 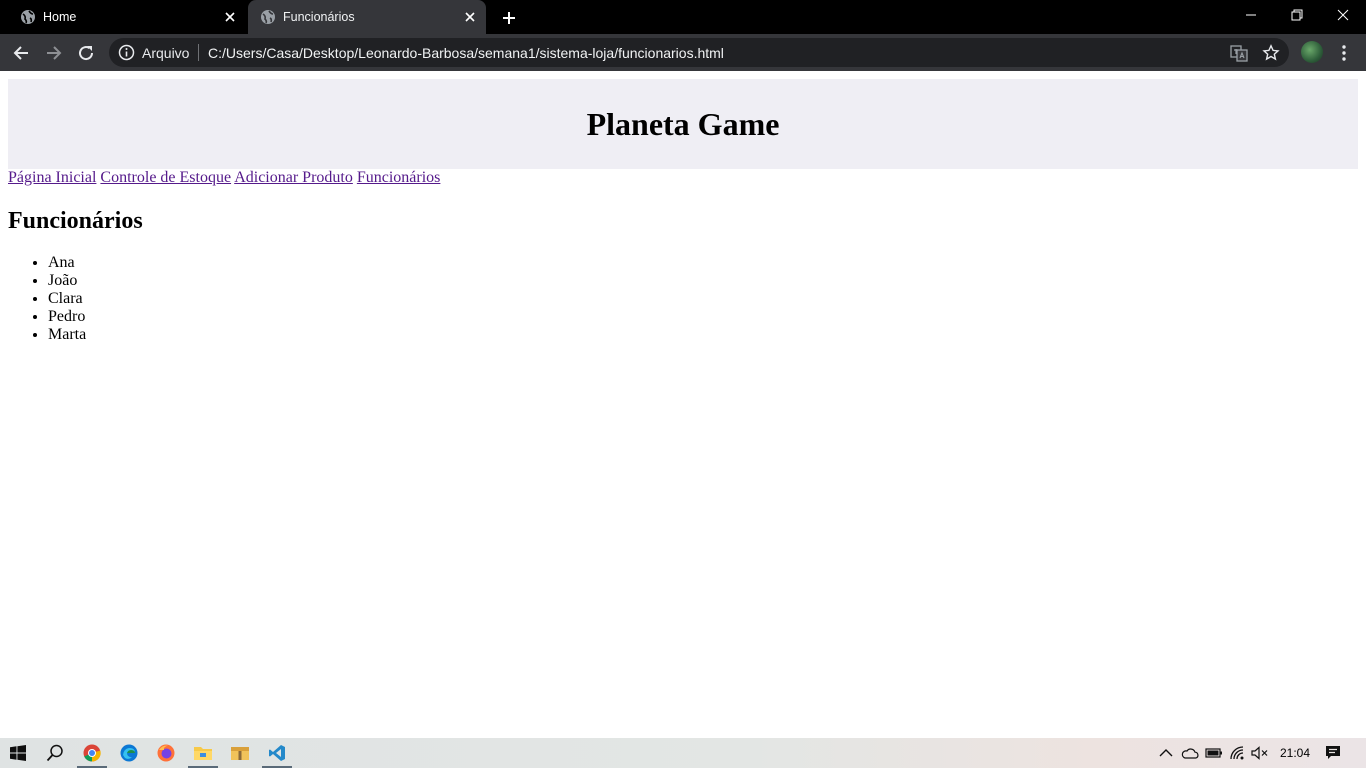 What do you see at coordinates (86, 53) in the screenshot?
I see `reload-icon` at bounding box center [86, 53].